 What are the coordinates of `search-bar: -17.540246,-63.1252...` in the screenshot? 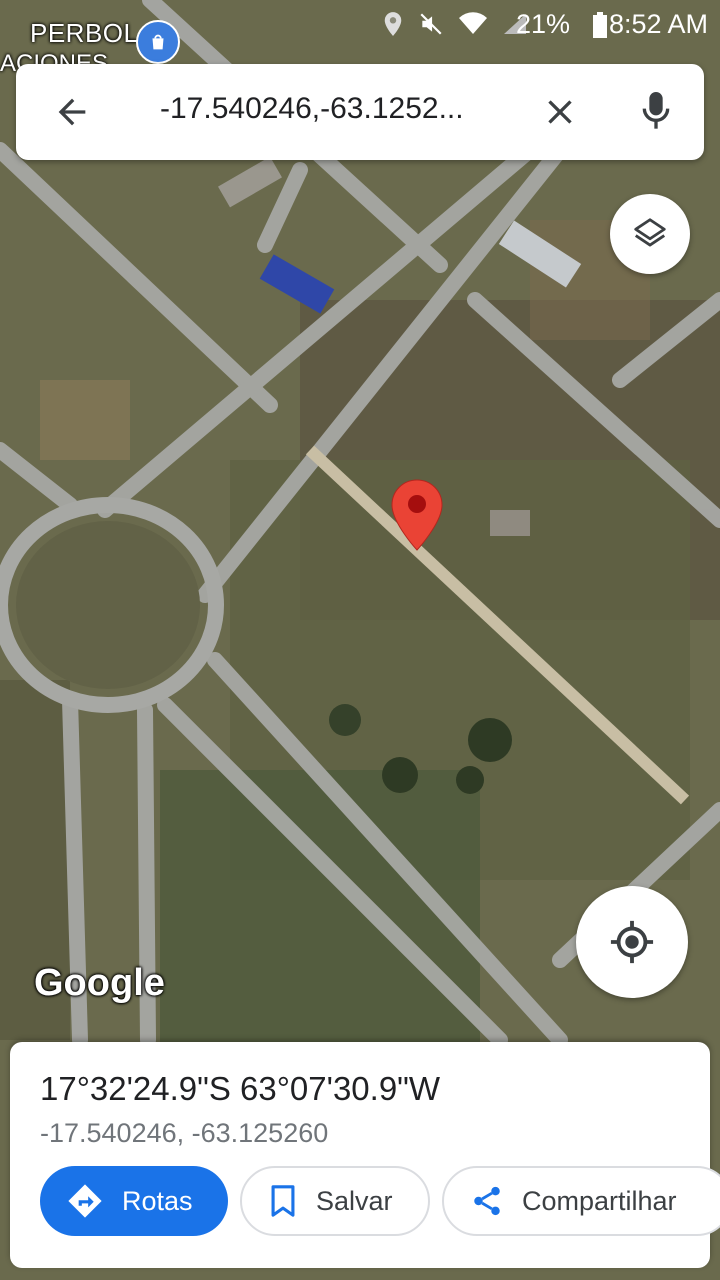 It's located at (360, 112).